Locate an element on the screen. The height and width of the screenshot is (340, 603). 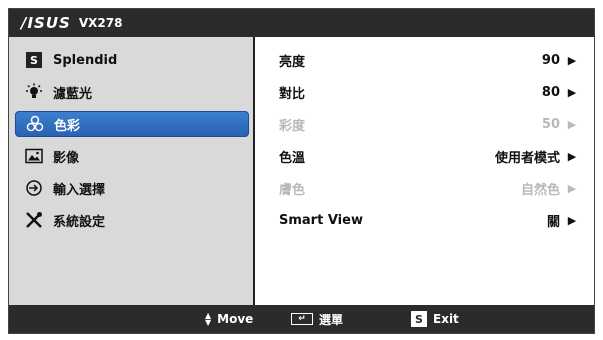
sidebar-item-system: 系統設定 is located at coordinates (132, 220).